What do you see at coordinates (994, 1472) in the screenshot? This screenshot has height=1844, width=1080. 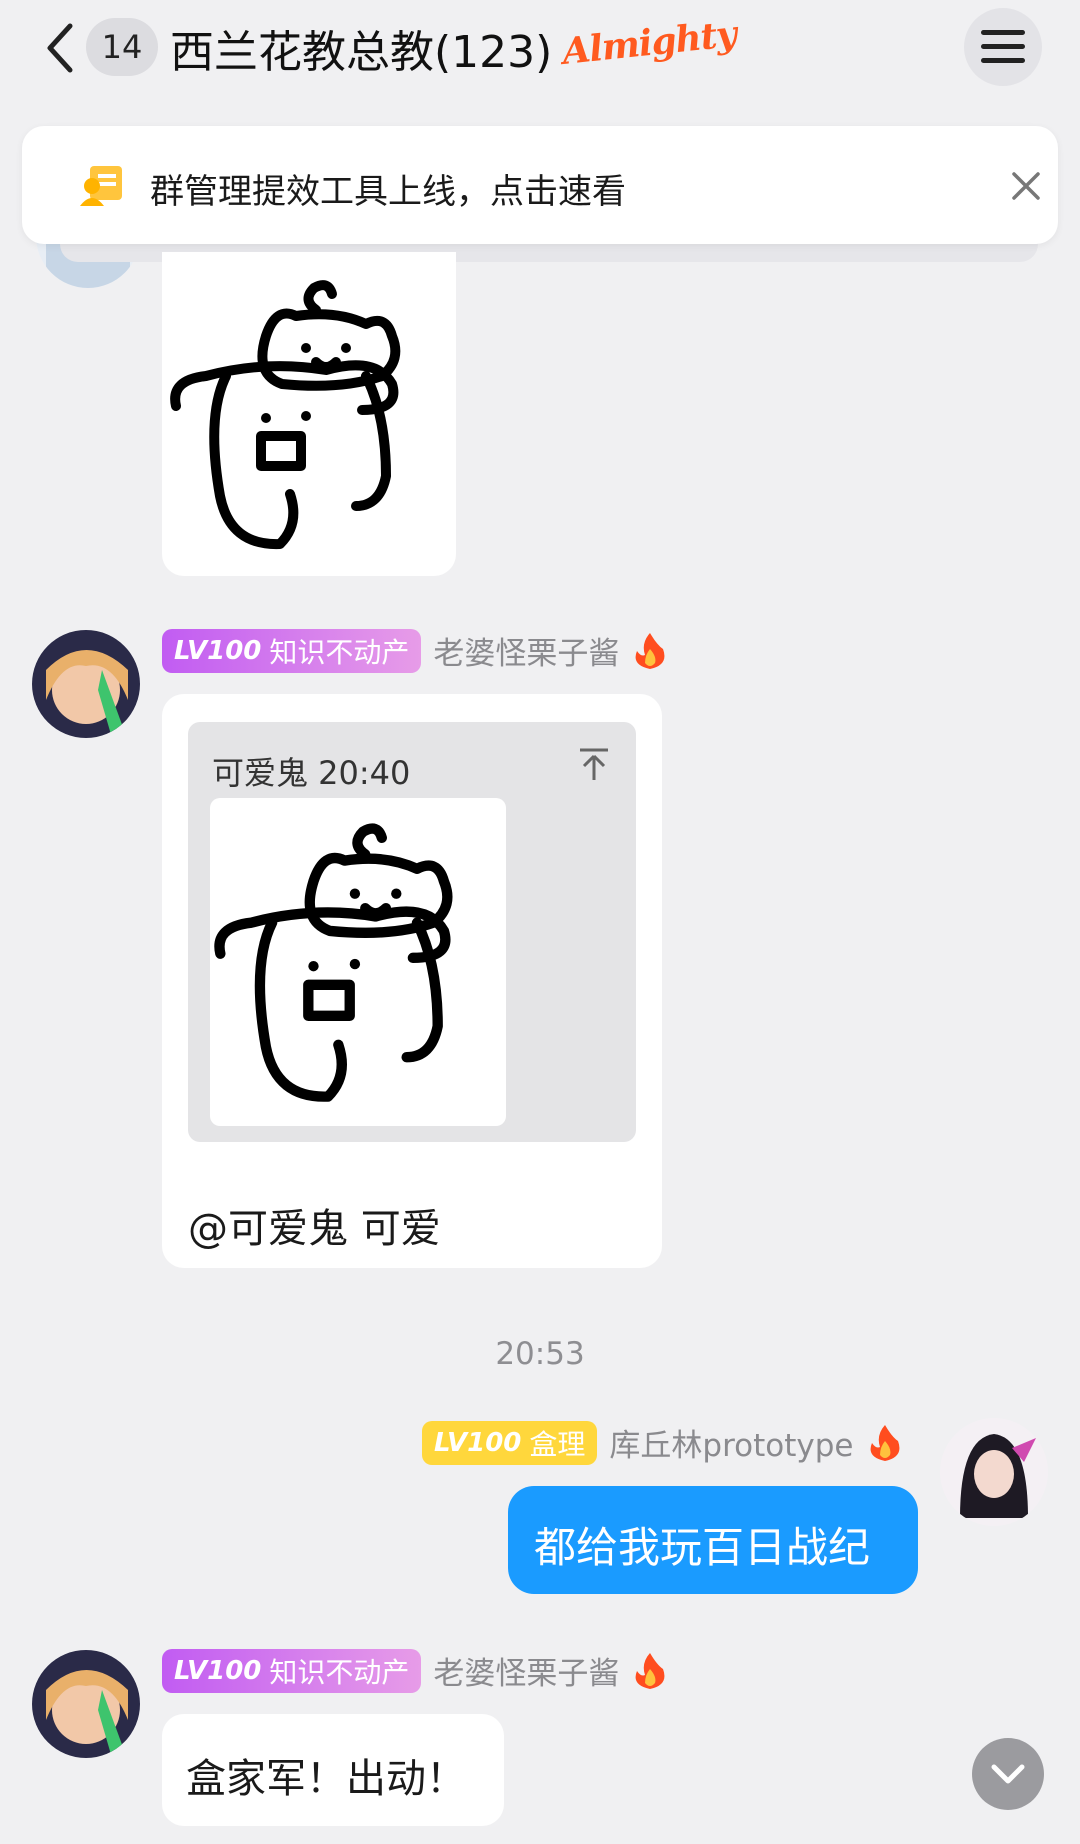 I see `avatar-self` at bounding box center [994, 1472].